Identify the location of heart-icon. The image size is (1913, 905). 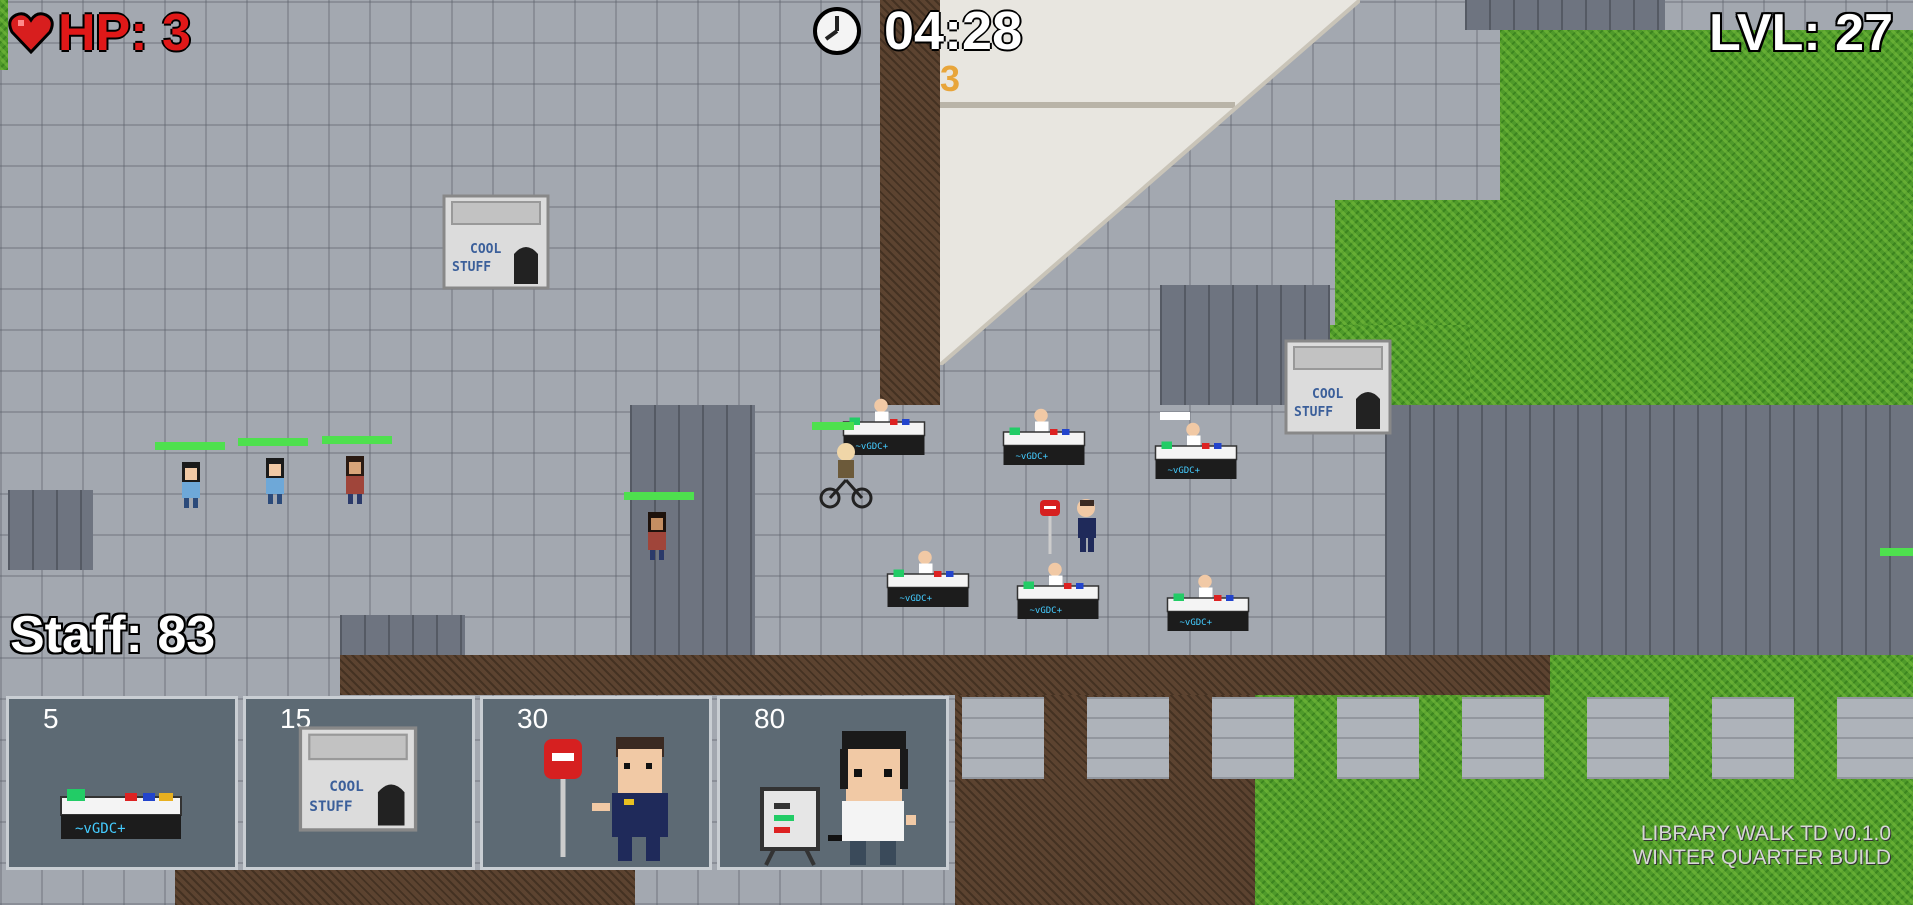
(31, 33).